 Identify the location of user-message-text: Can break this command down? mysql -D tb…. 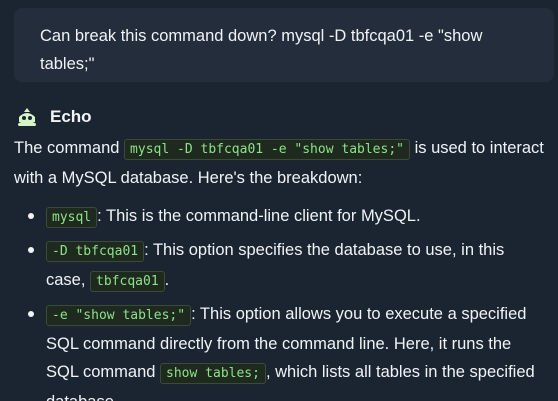
(261, 50).